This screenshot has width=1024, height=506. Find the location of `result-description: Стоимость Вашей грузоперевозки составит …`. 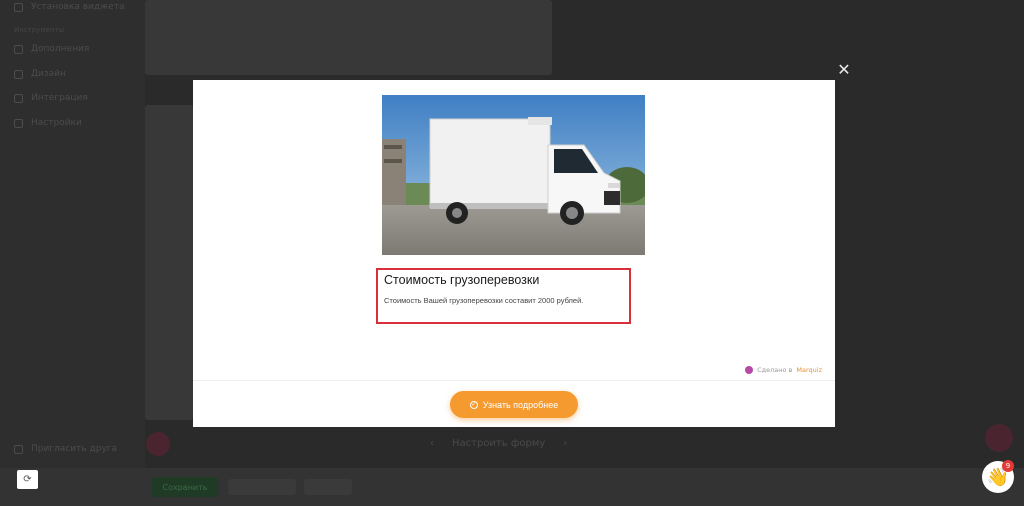

result-description: Стоимость Вашей грузоперевозки составит … is located at coordinates (484, 300).